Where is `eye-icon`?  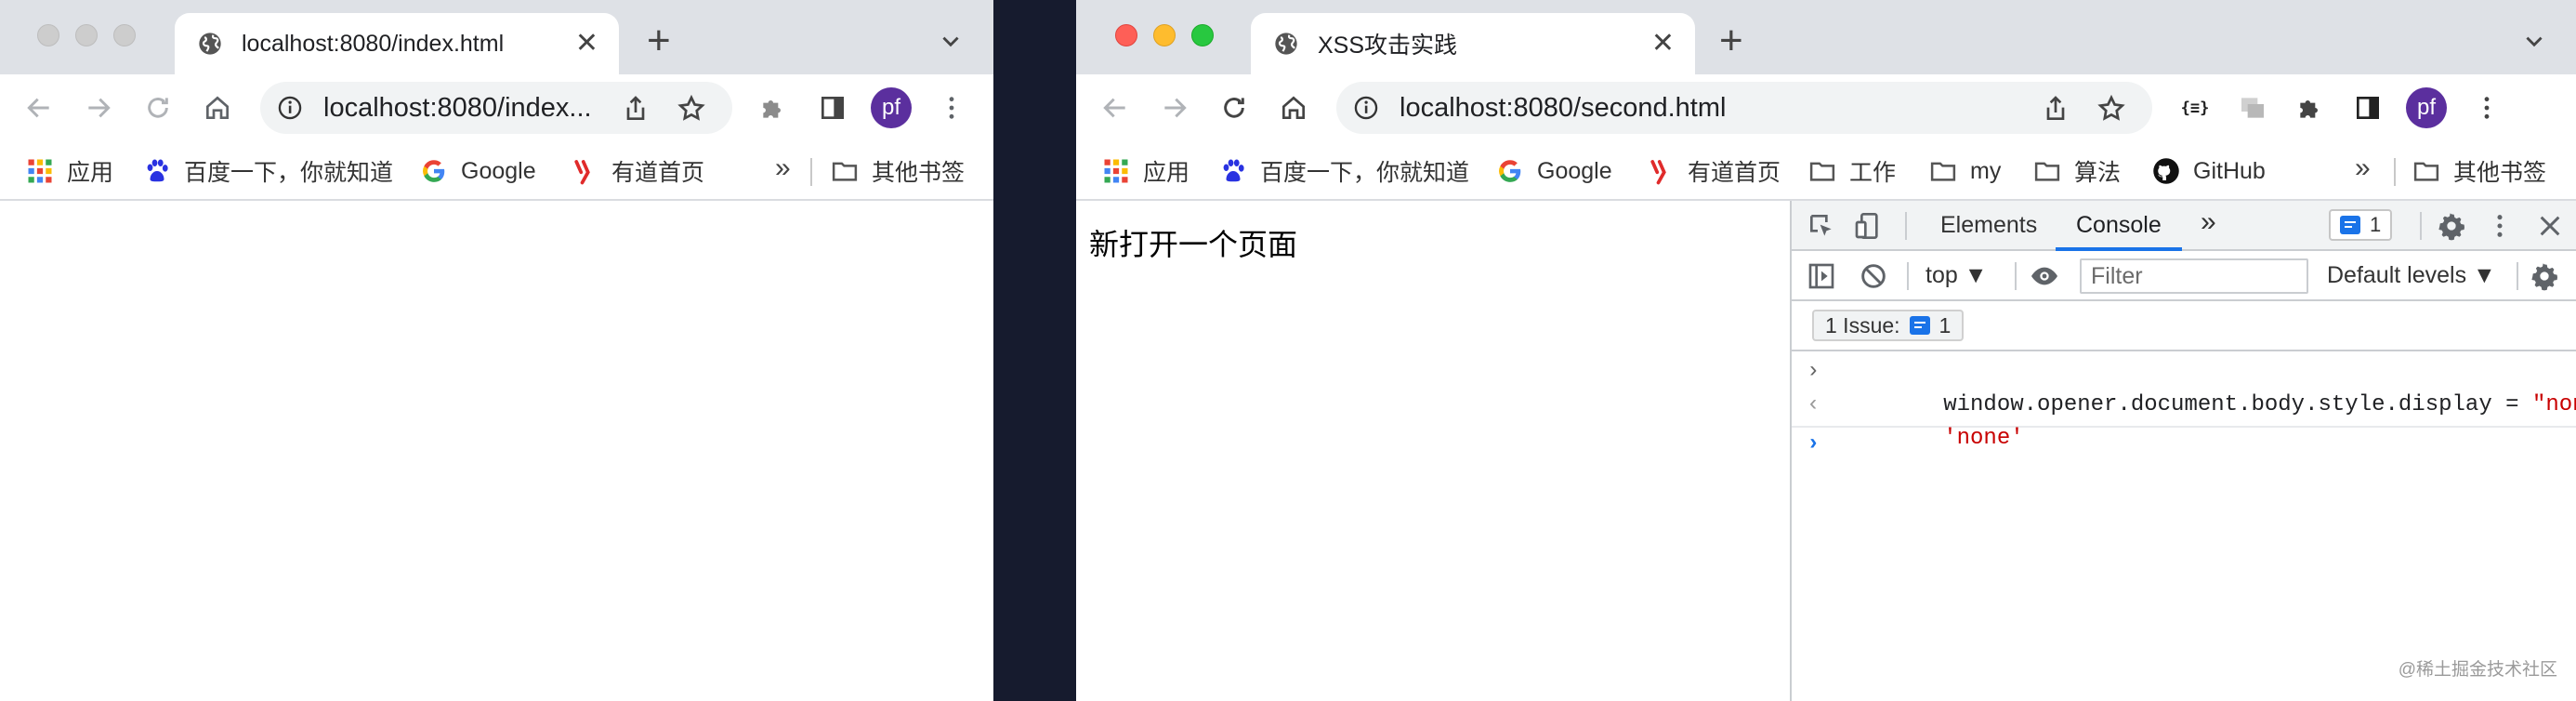
eye-icon is located at coordinates (2044, 276).